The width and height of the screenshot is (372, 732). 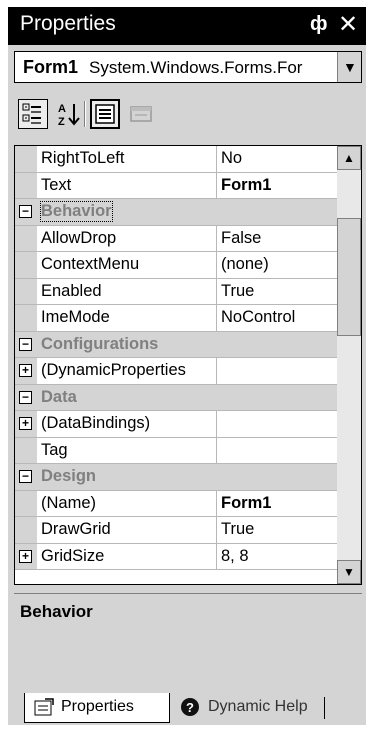 I want to click on property-row: + GridSize 8, 8, so click(x=176, y=556).